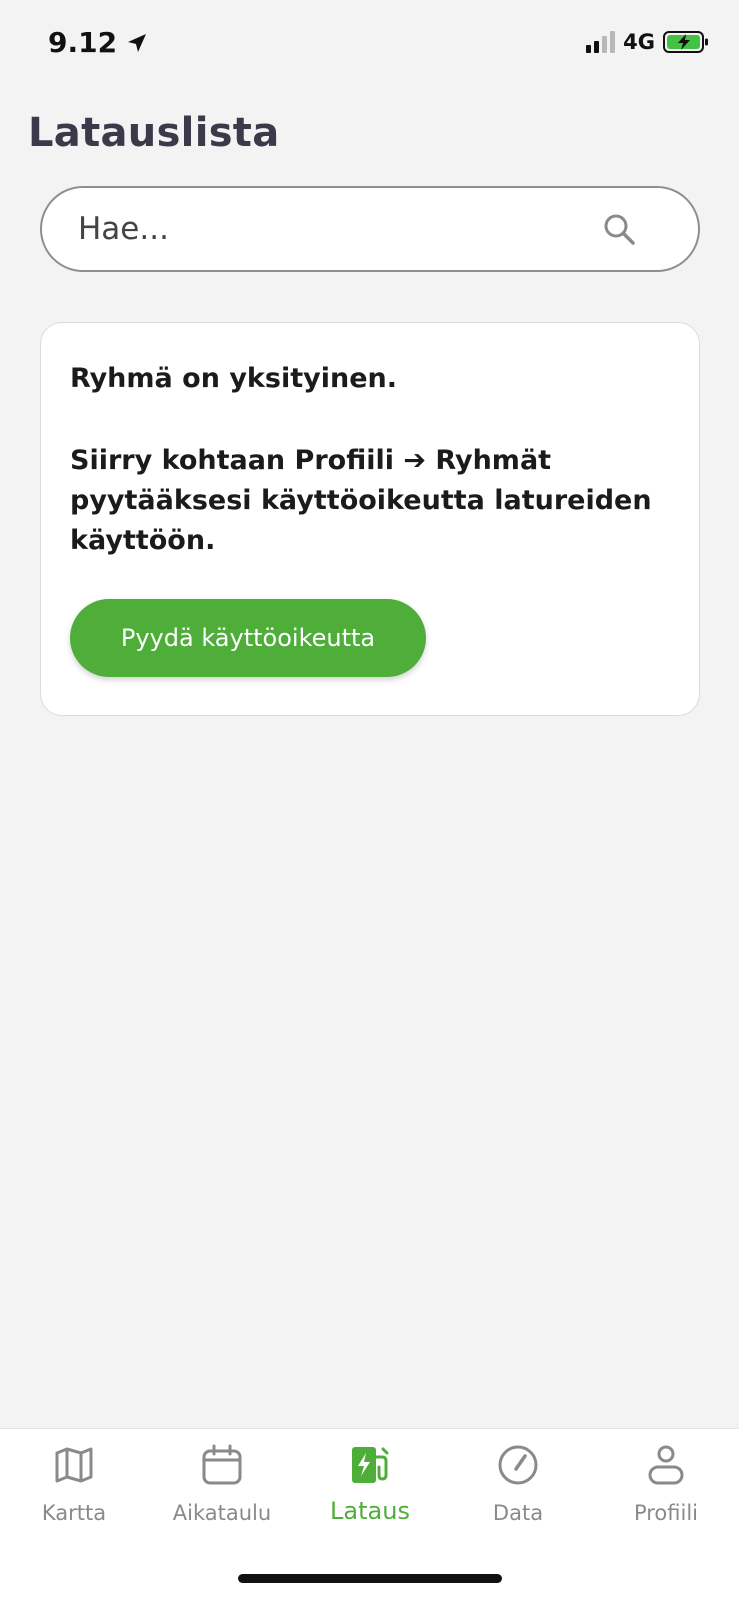 This screenshot has height=1600, width=739. I want to click on battery-charging-icon, so click(686, 42).